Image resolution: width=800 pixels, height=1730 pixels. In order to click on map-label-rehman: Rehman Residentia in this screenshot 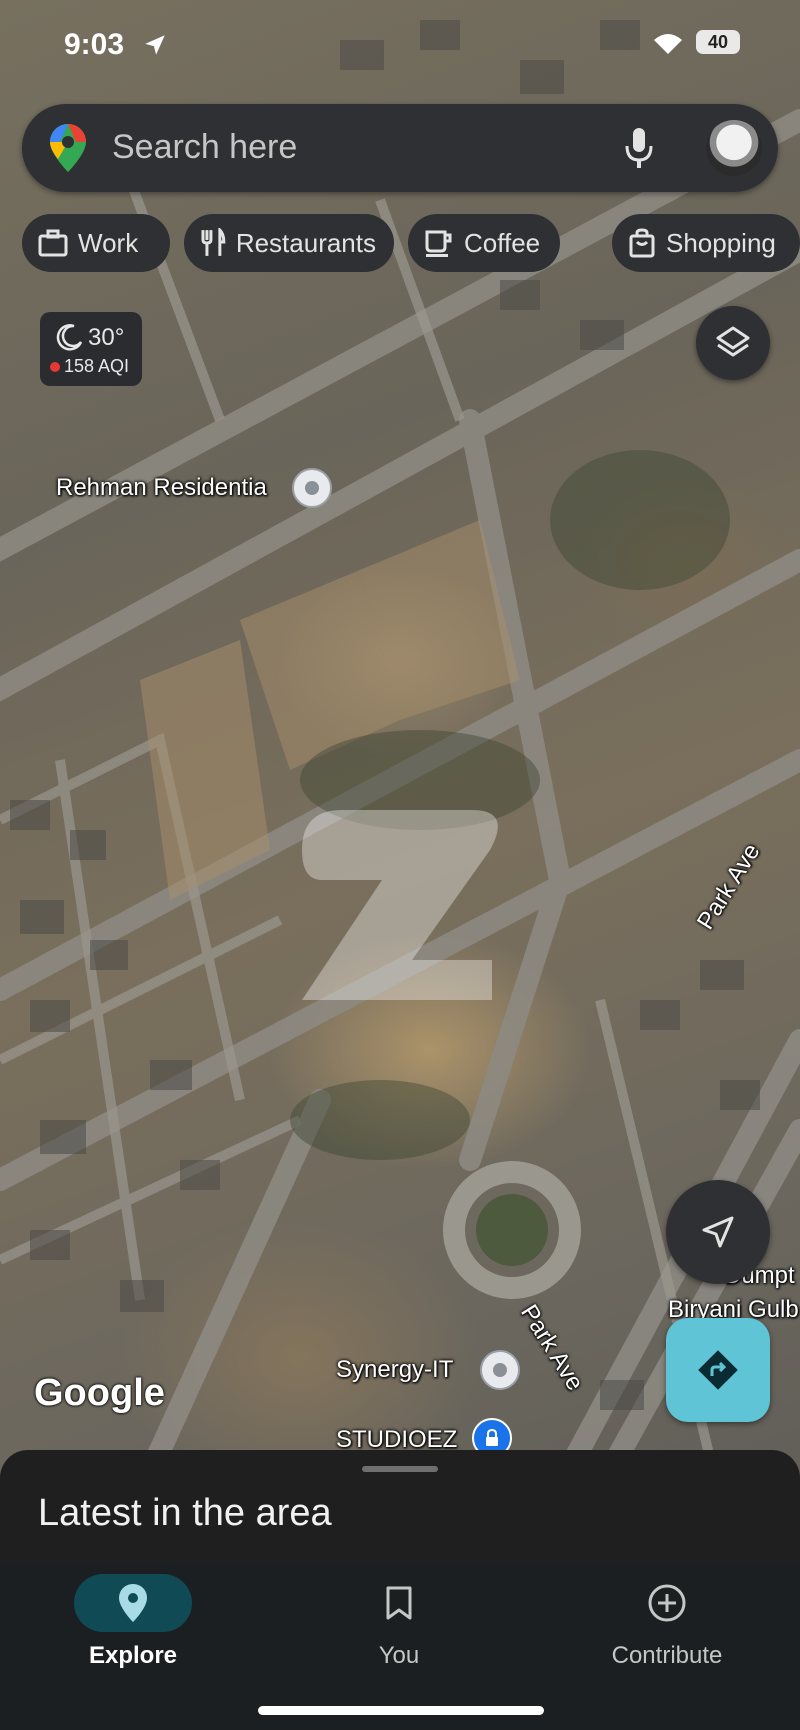, I will do `click(161, 488)`.